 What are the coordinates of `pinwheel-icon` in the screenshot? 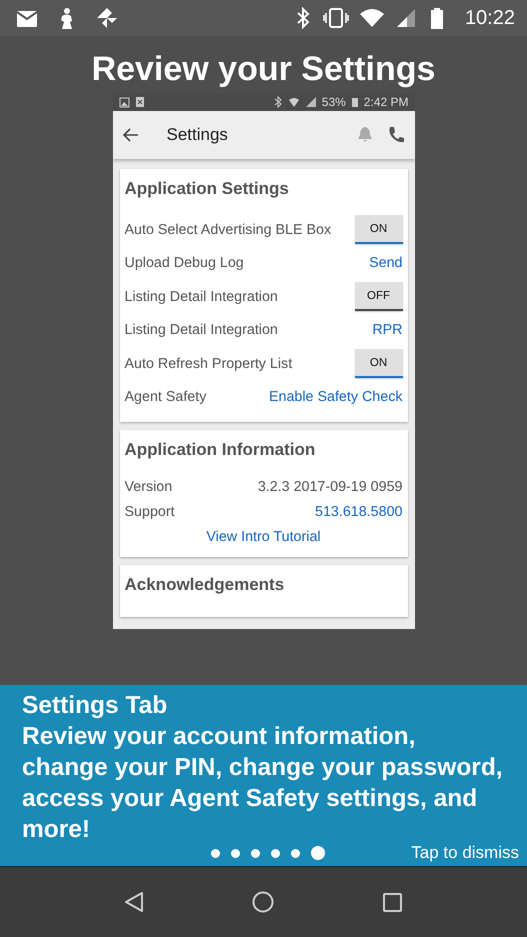 It's located at (107, 18).